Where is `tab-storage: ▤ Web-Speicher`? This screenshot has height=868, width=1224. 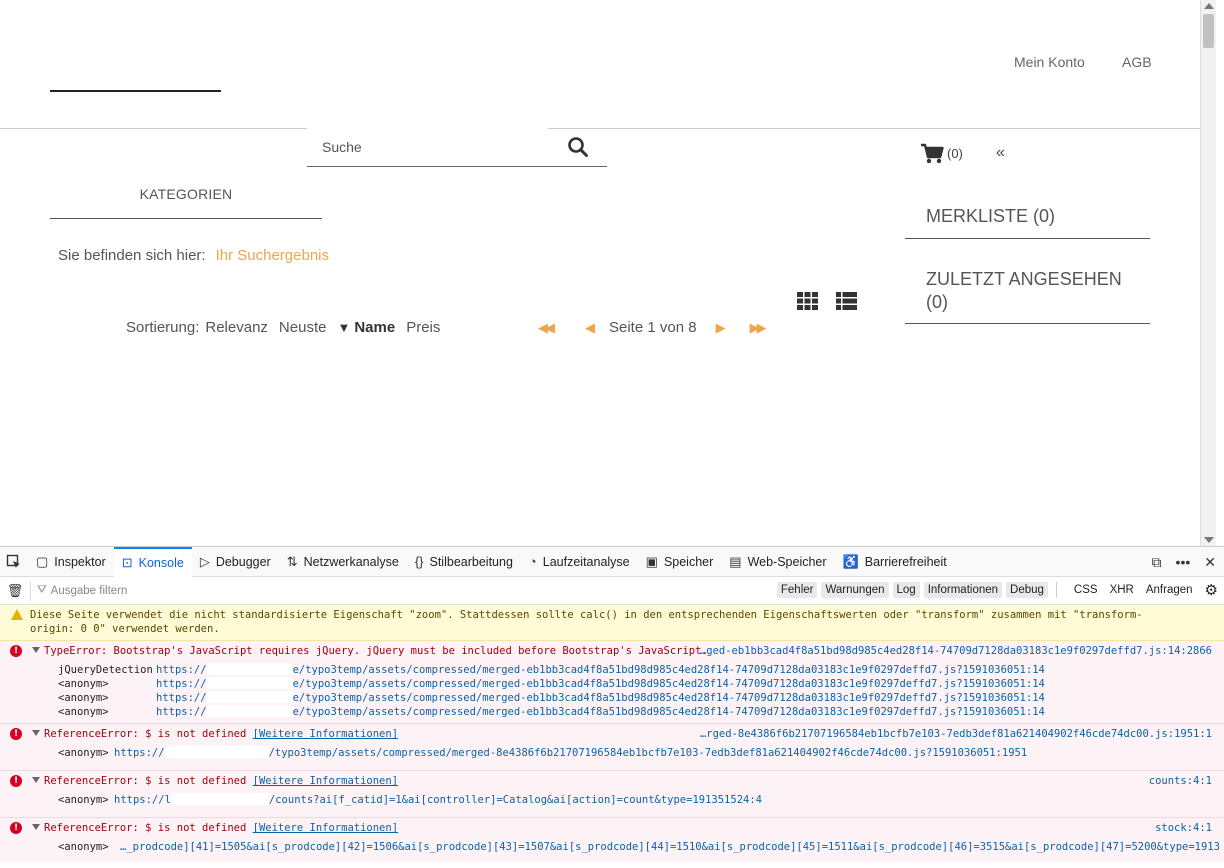 tab-storage: ▤ Web-Speicher is located at coordinates (777, 562).